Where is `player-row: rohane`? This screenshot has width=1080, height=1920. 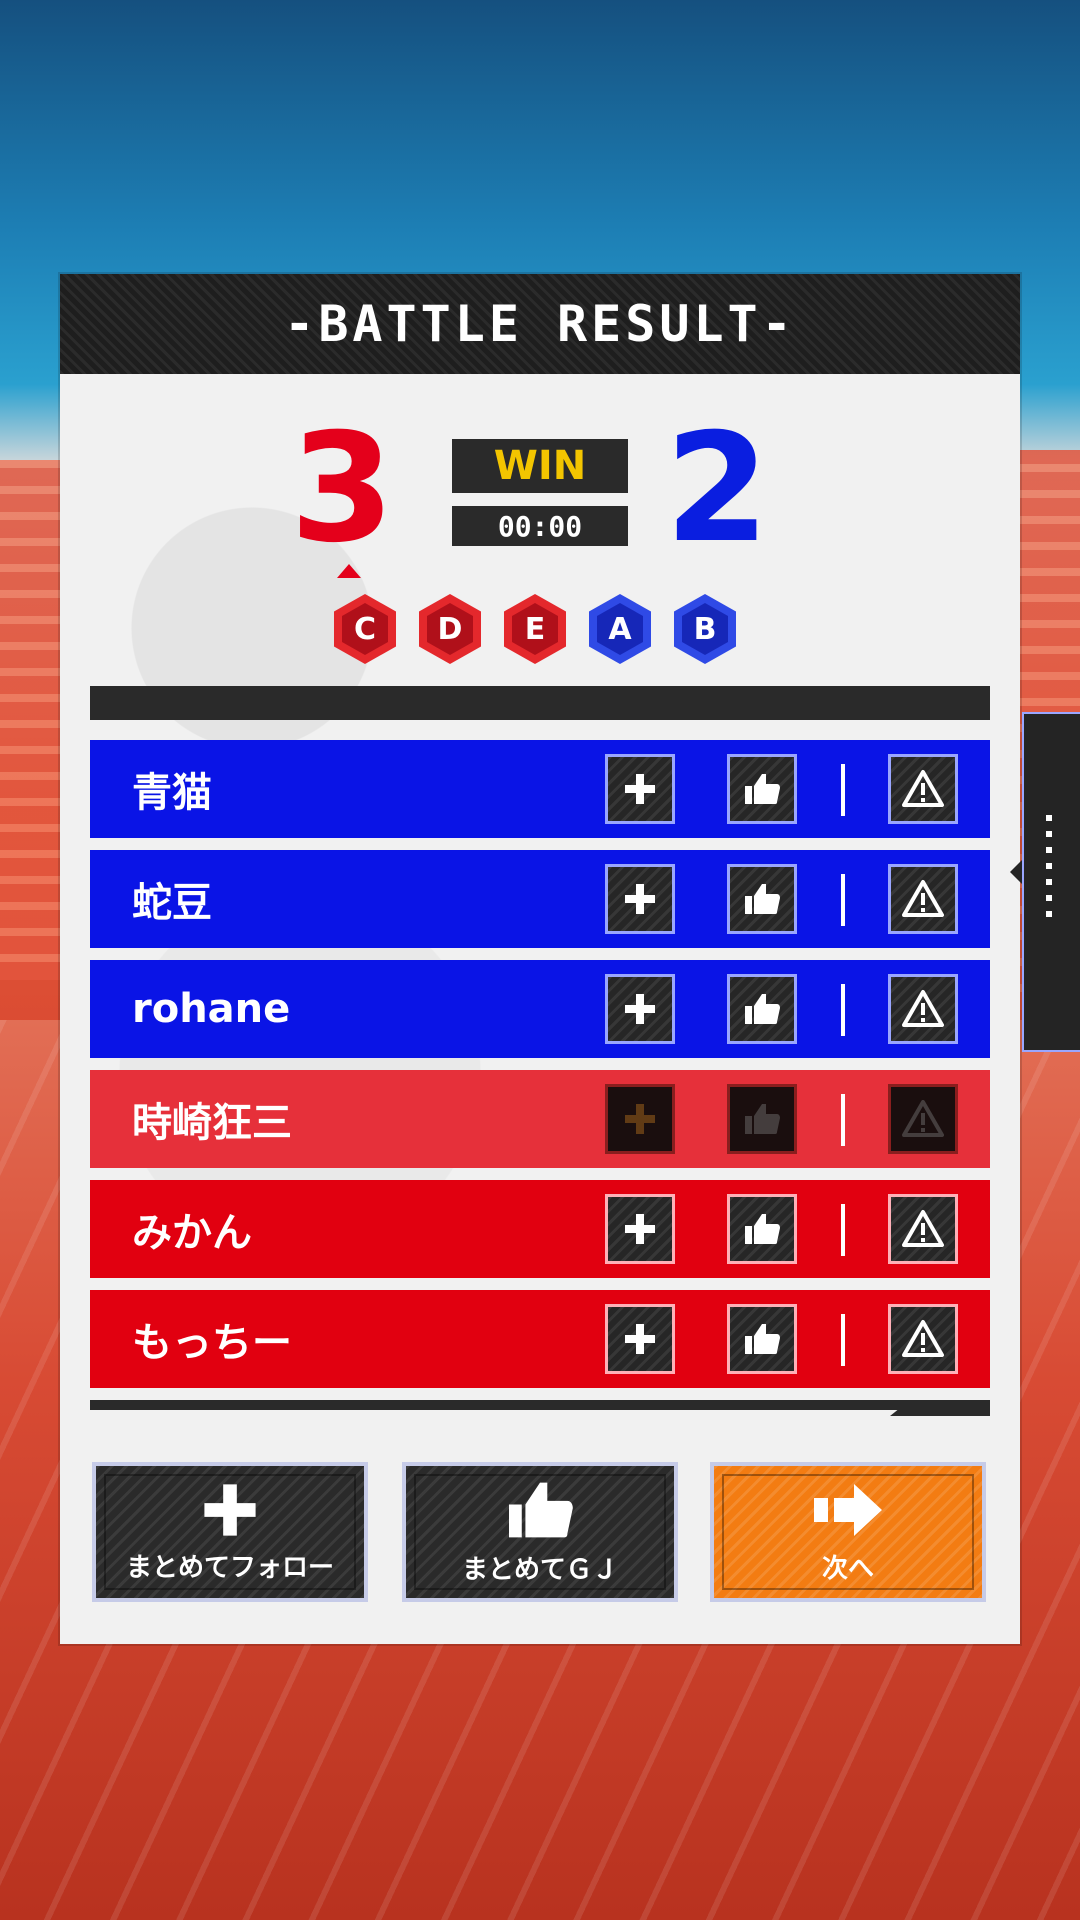
player-row: rohane is located at coordinates (540, 1009).